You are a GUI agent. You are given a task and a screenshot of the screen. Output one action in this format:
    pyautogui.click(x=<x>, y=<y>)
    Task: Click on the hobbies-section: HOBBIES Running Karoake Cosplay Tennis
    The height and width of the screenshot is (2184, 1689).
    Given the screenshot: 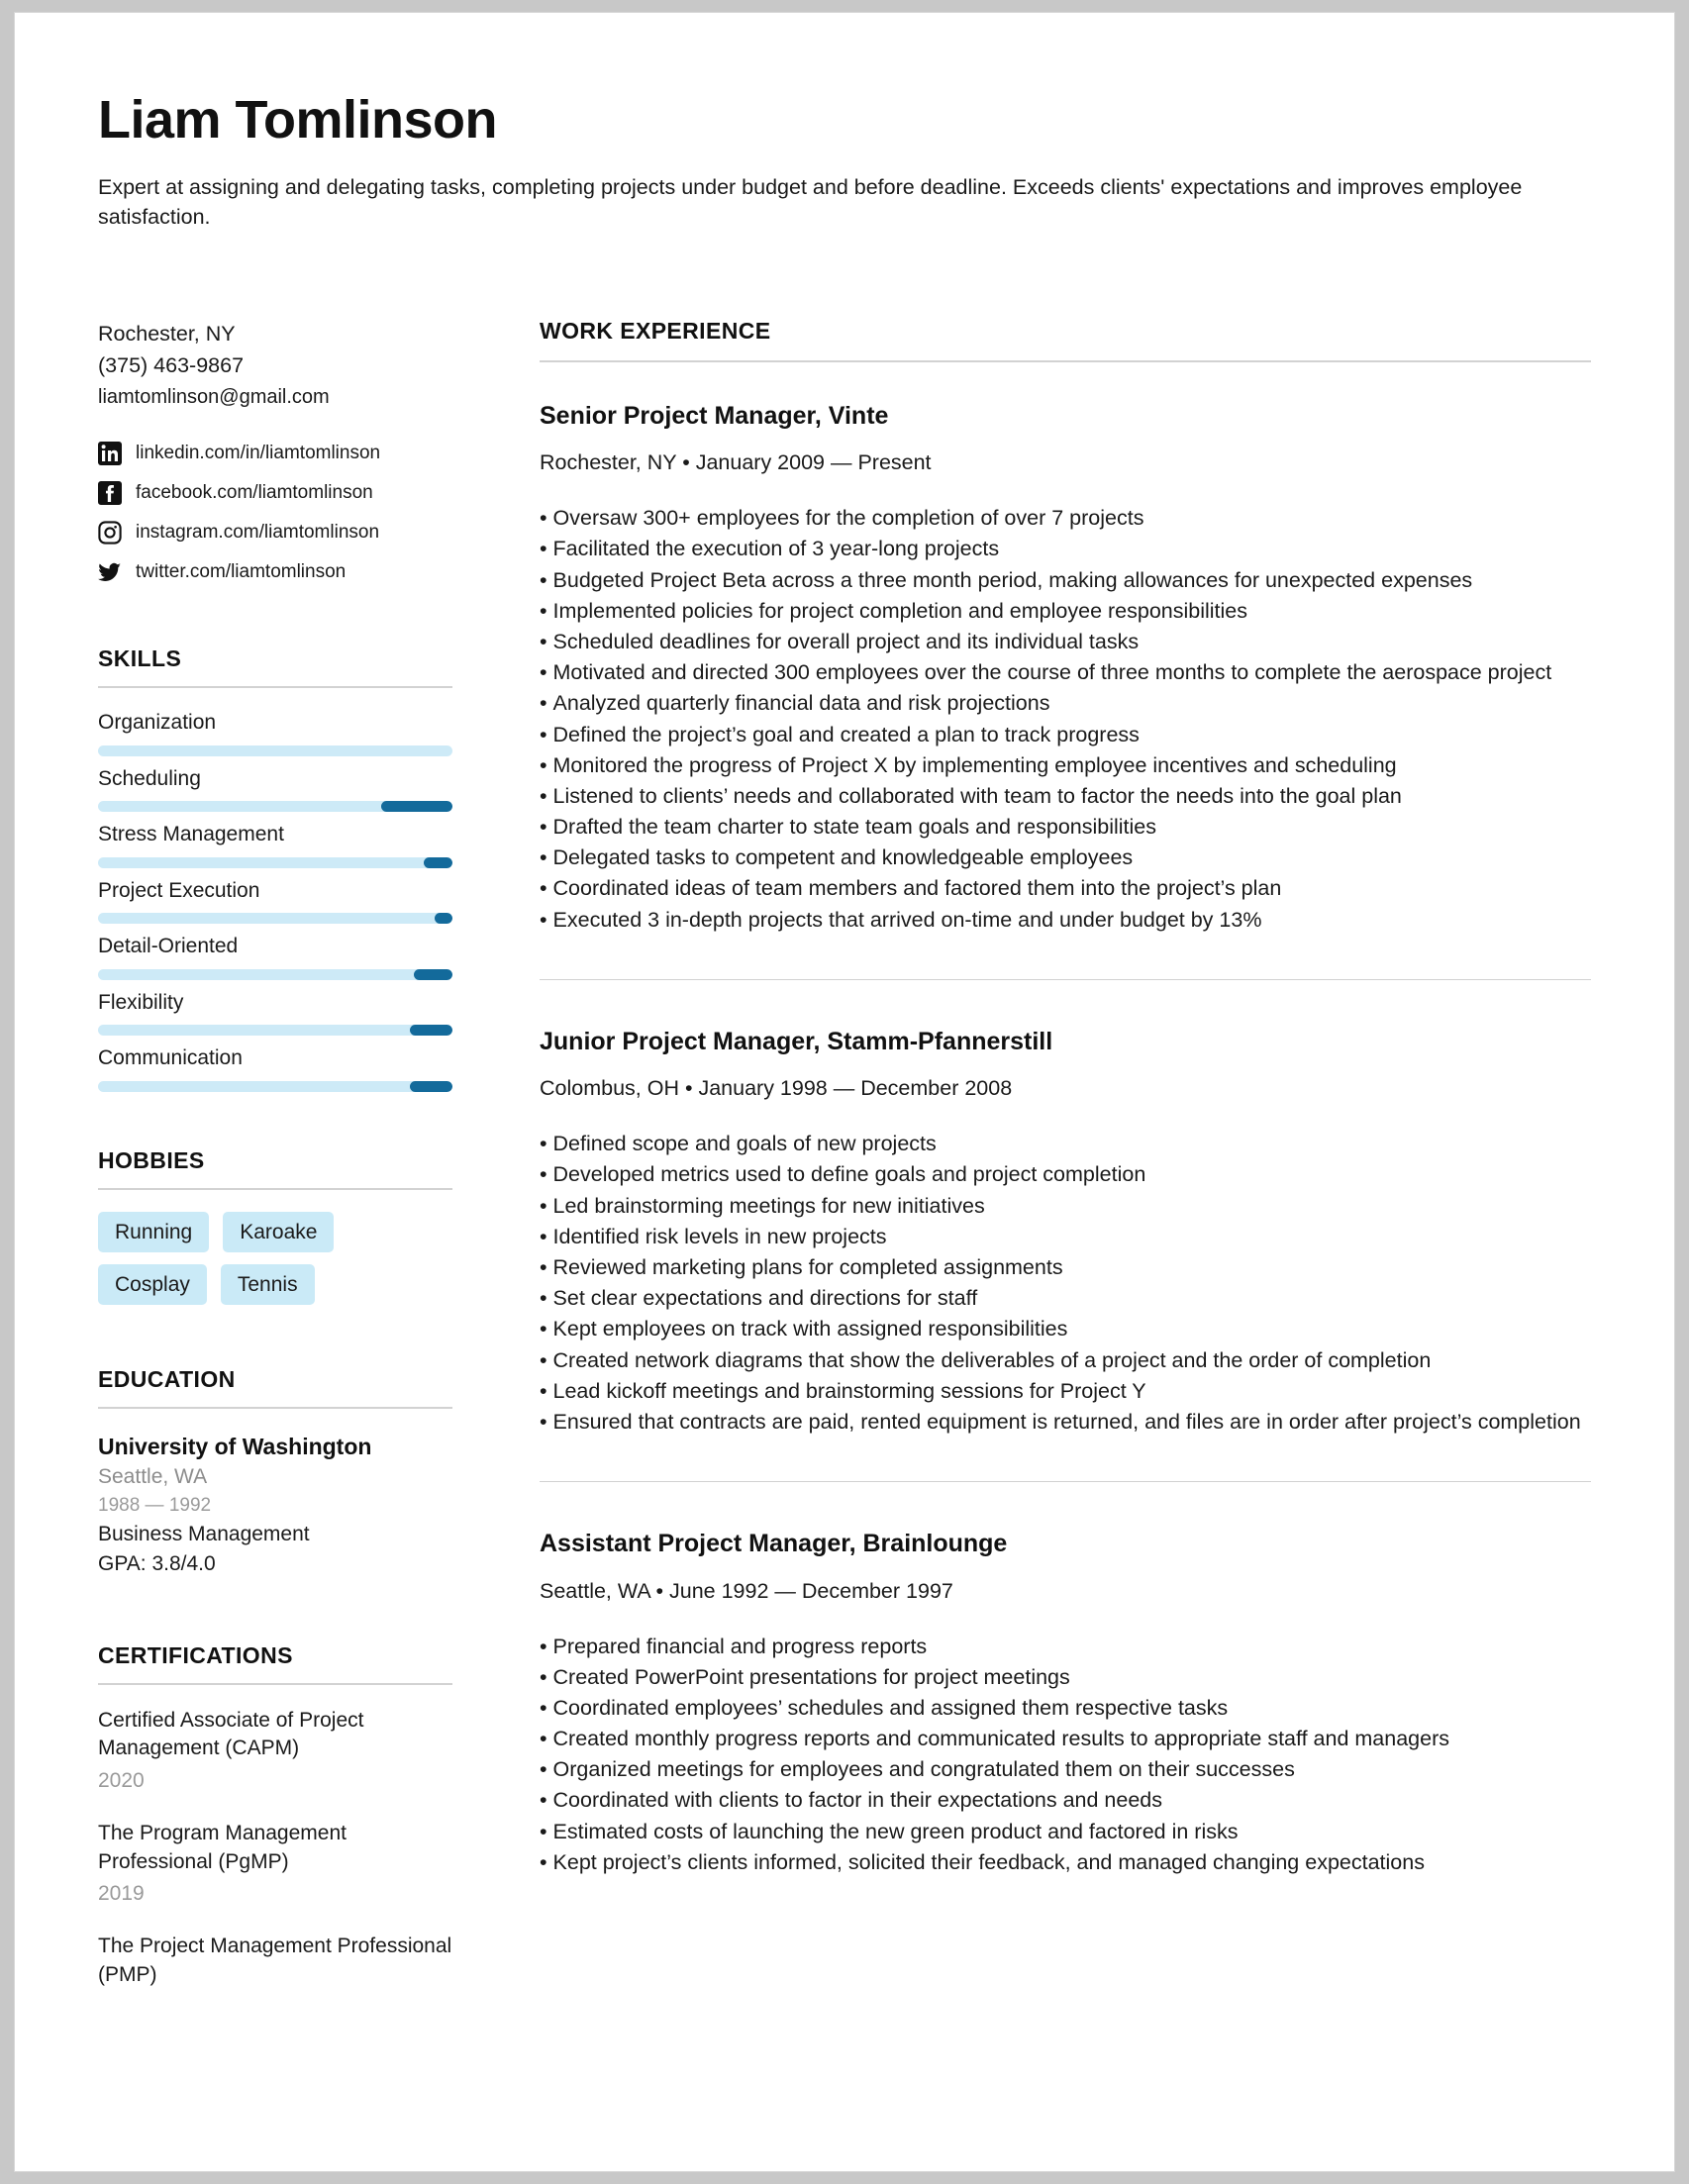 What is the action you would take?
    pyautogui.click(x=275, y=1226)
    